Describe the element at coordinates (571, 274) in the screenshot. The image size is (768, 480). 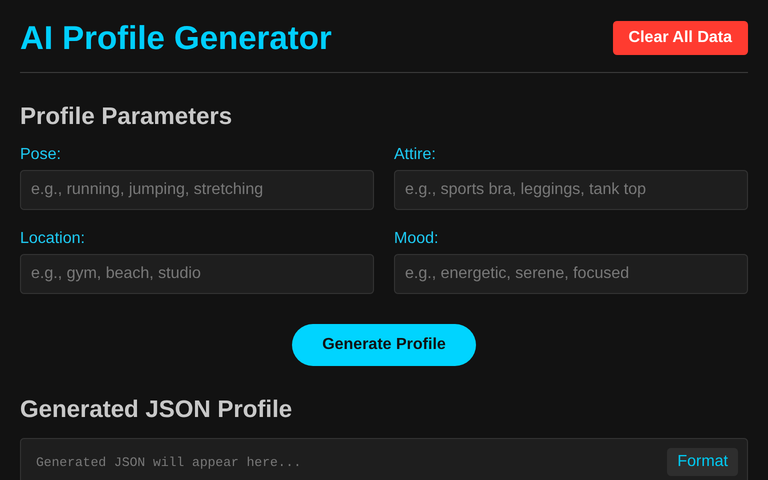
I see `text-input: e.g., energetic, serene, focused` at that location.